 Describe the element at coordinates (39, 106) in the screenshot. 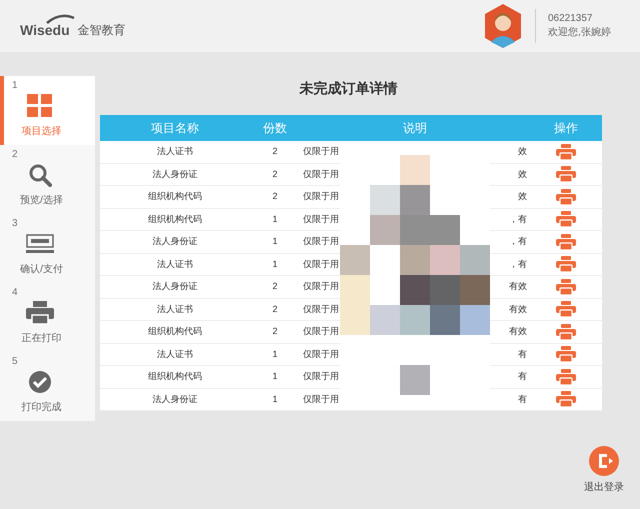

I see `grid-icon` at that location.